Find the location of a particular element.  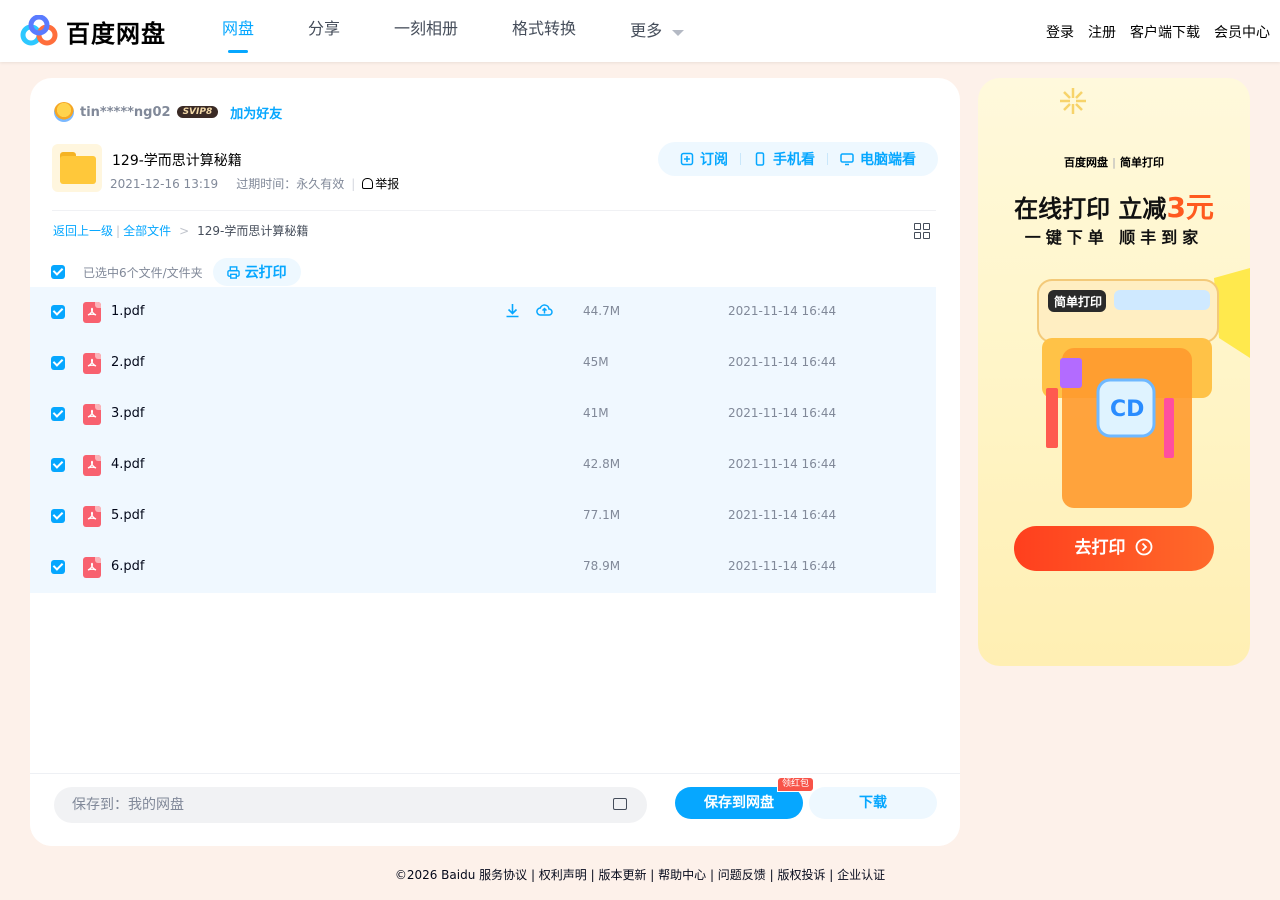

file-row: 3.pdf 41M 2021-11-14 16:44 is located at coordinates (483, 414).